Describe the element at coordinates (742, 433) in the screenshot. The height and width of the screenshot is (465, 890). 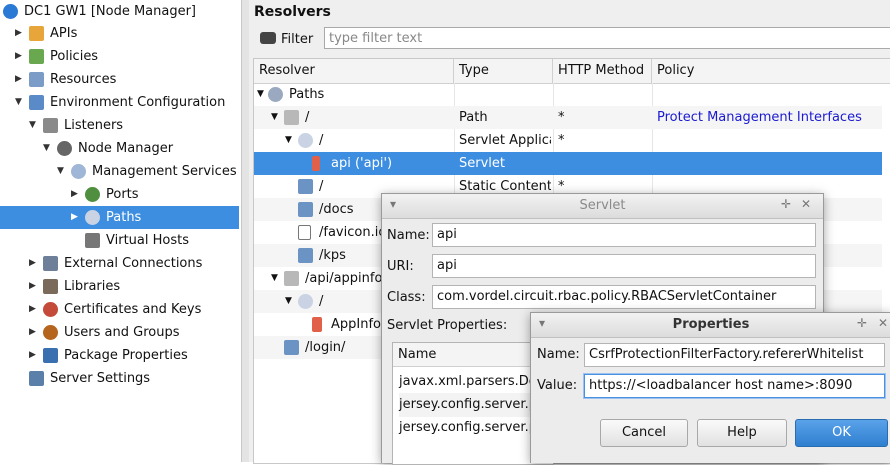
I see `help-button: Help` at that location.